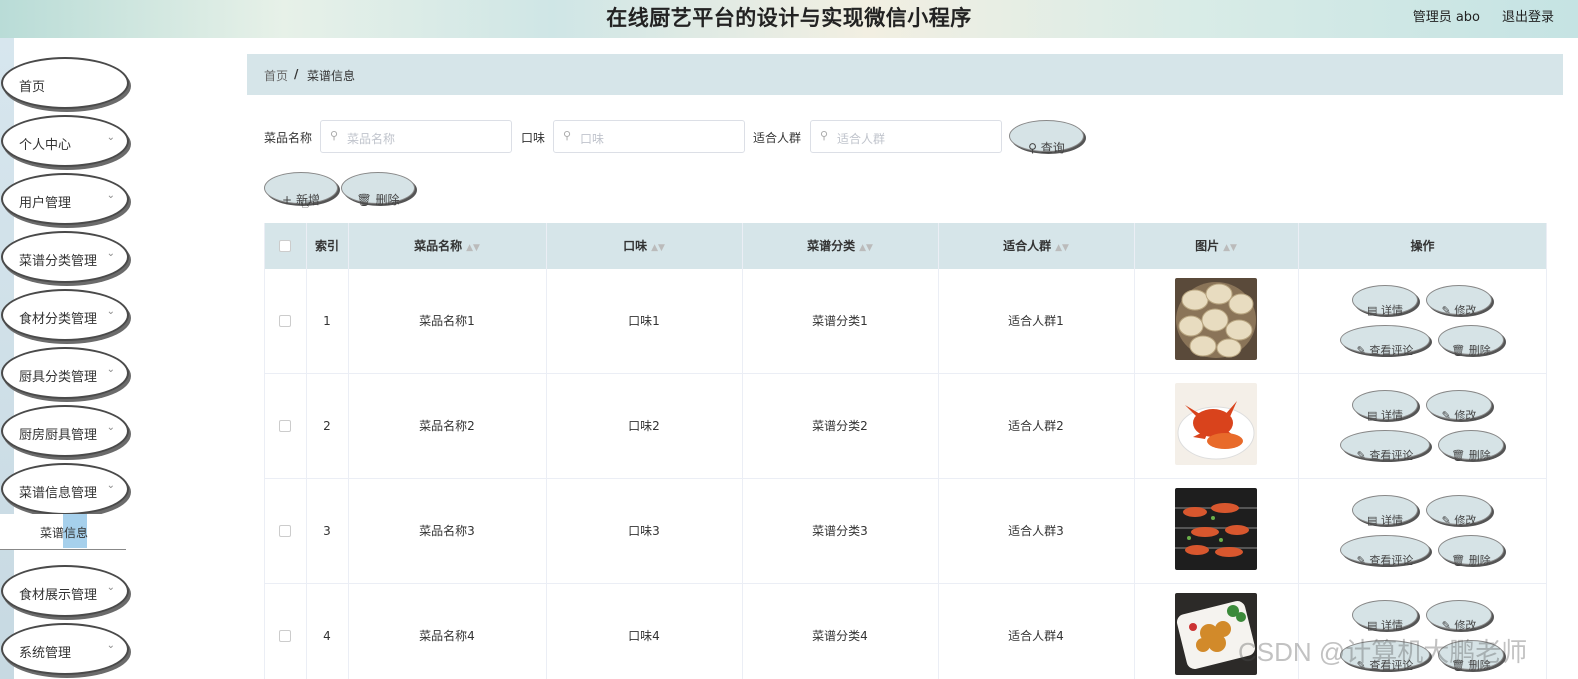 The image size is (1578, 679). Describe the element at coordinates (65, 431) in the screenshot. I see `sidebar-item-kitchen-cookware: 厨房厨具管理 ⌄` at that location.